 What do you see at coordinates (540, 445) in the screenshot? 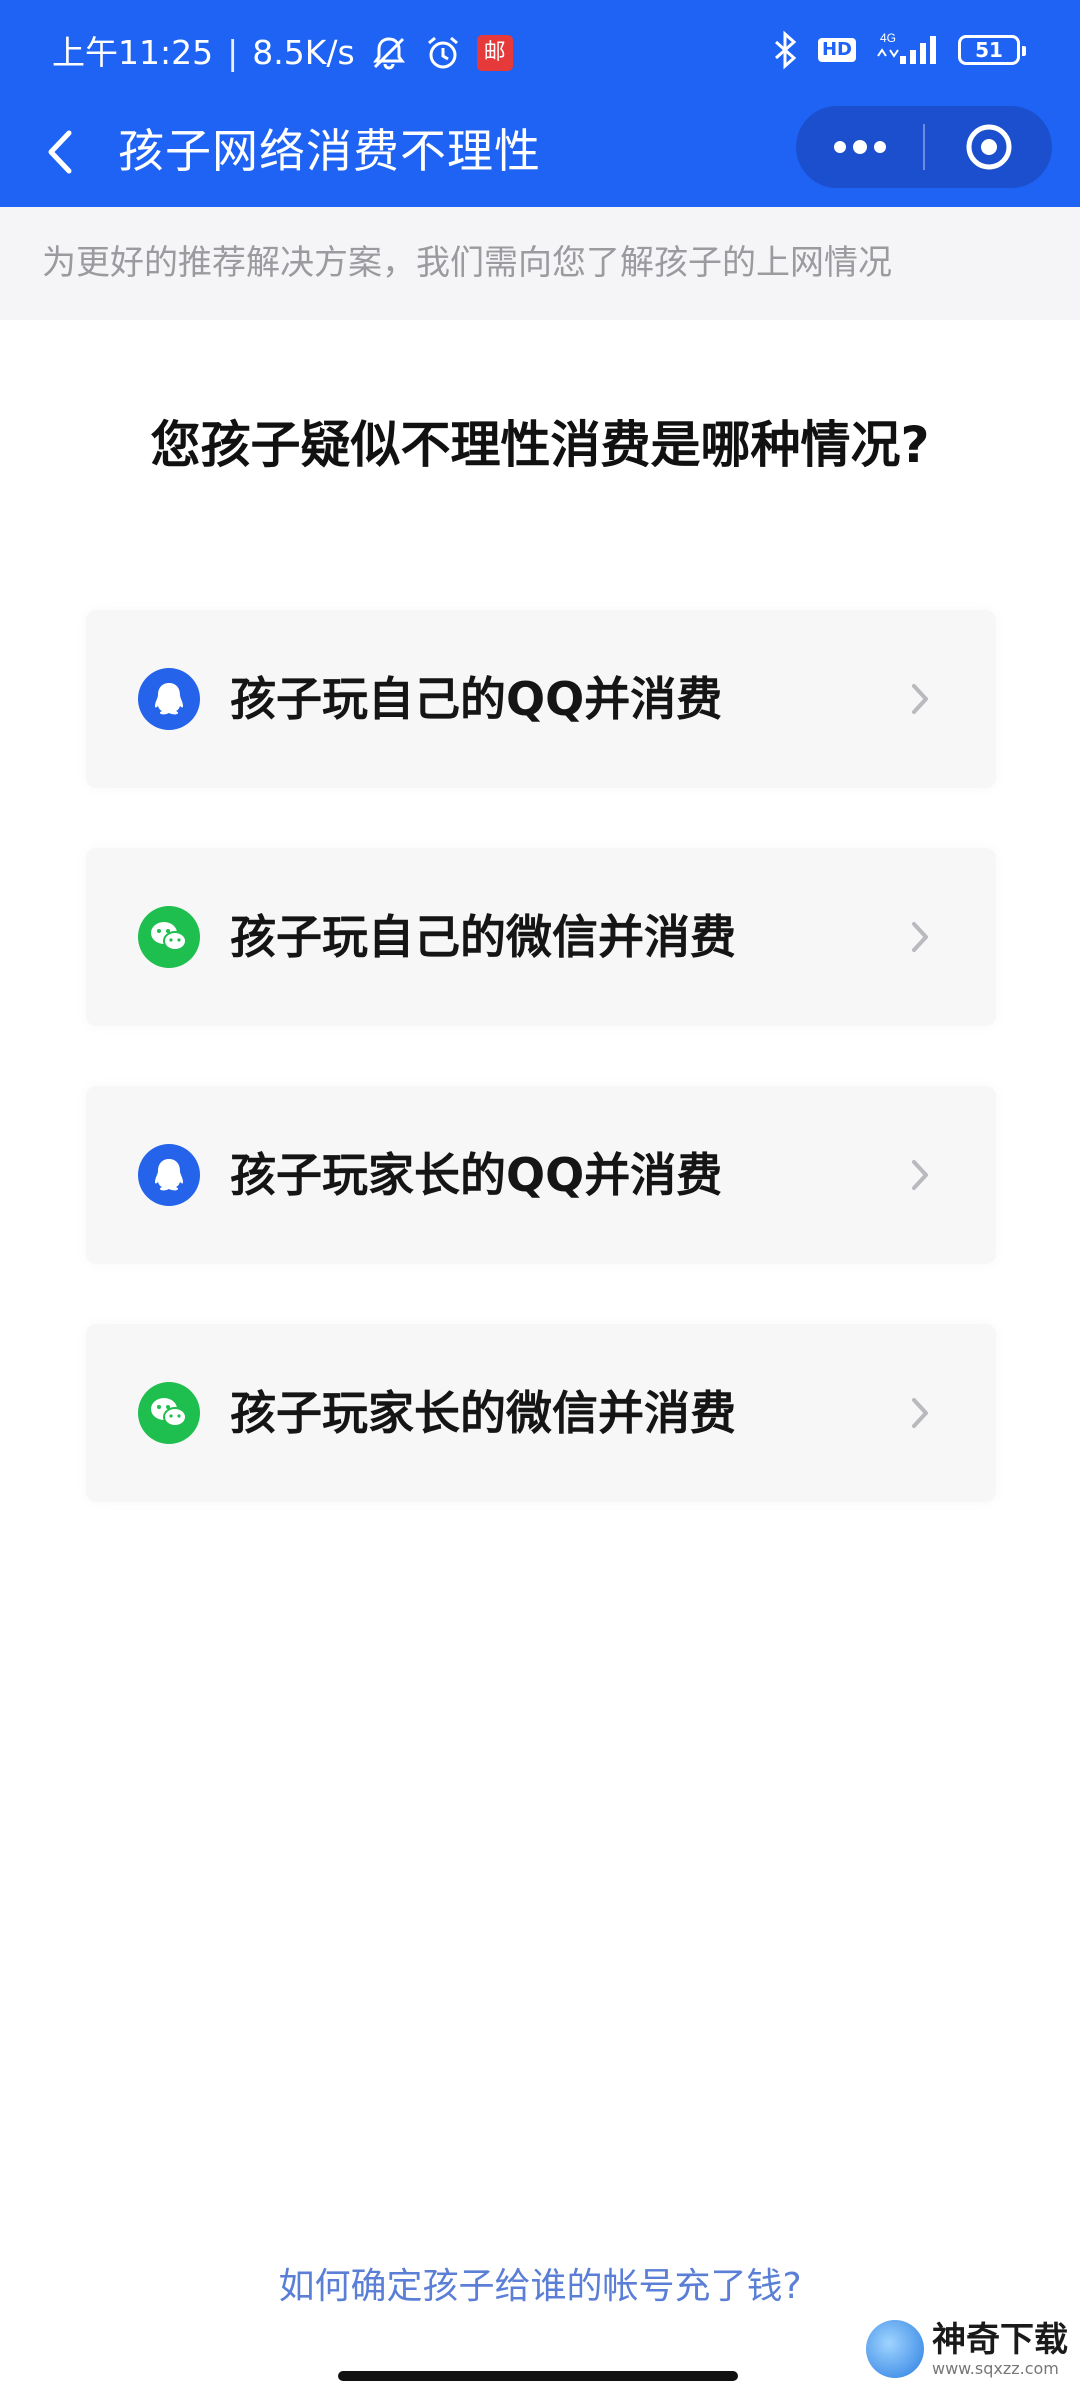
I see `question-heading: 您孩子疑似不理性消费是哪种情况?` at bounding box center [540, 445].